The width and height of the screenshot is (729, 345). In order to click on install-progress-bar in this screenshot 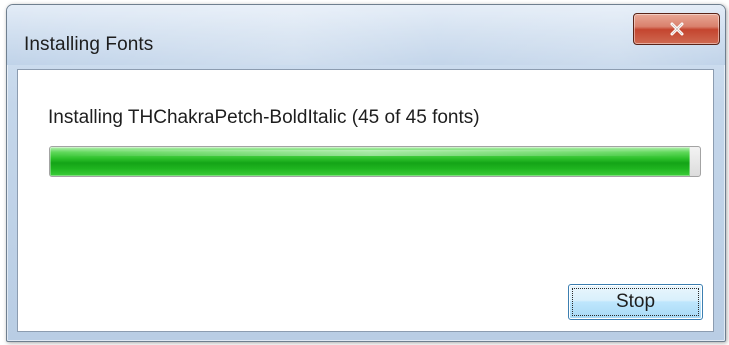, I will do `click(375, 161)`.